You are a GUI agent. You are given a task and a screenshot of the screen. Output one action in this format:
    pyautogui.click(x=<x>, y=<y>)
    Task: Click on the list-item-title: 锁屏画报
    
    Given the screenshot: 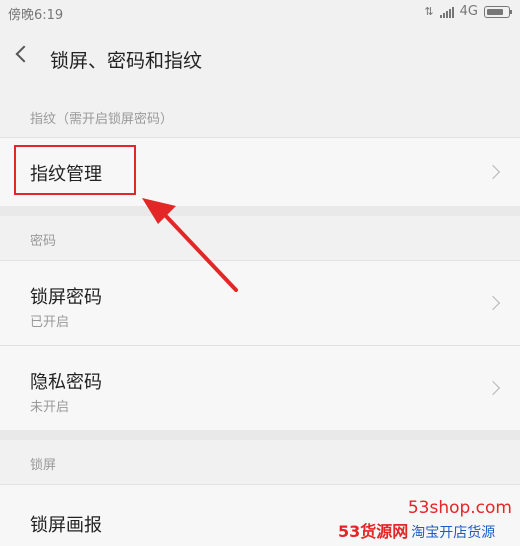 What is the action you would take?
    pyautogui.click(x=66, y=525)
    